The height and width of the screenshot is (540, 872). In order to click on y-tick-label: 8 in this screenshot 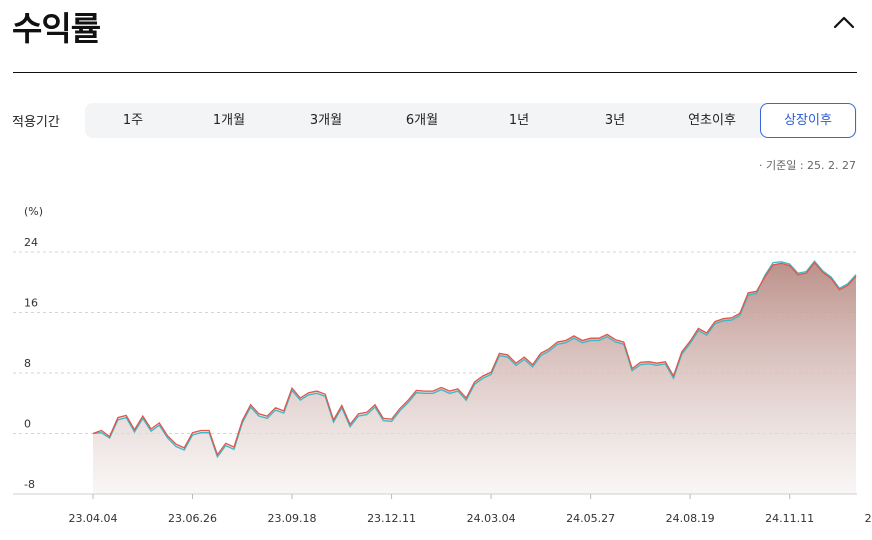, I will do `click(27, 363)`.